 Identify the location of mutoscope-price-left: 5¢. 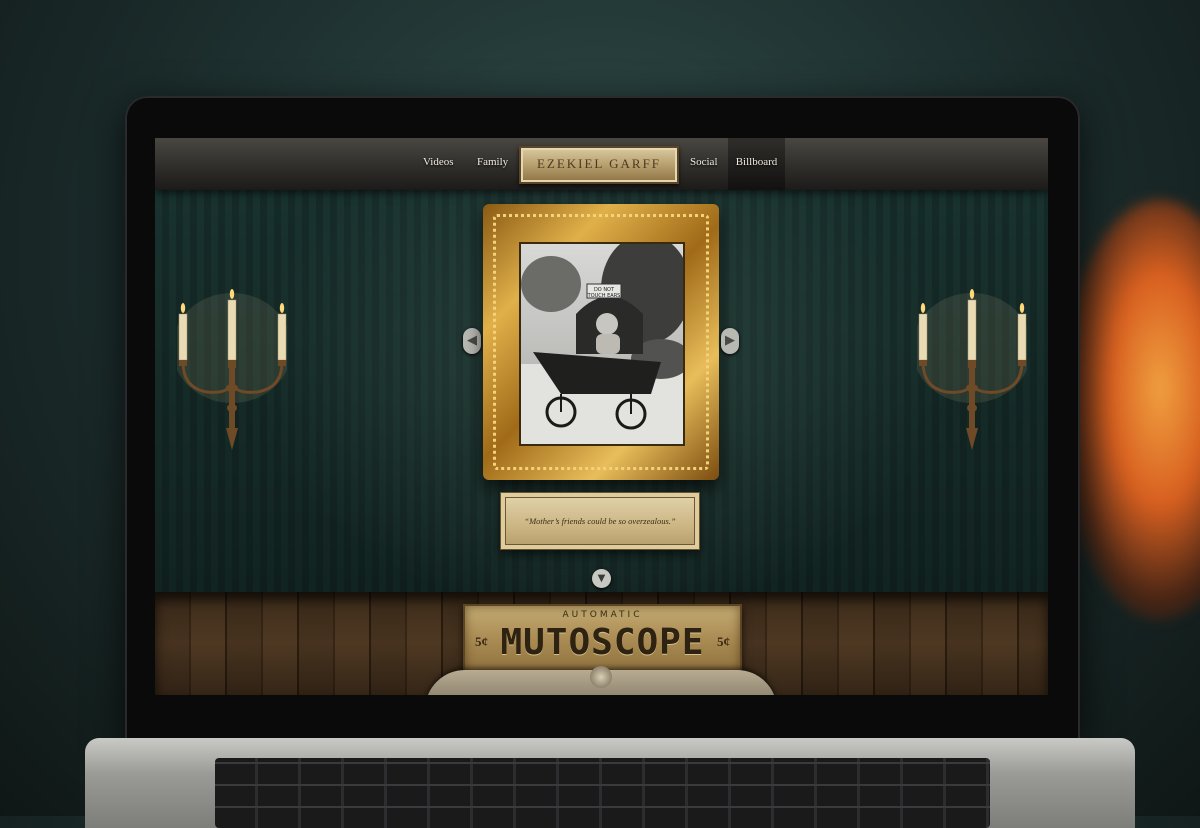
(481, 641).